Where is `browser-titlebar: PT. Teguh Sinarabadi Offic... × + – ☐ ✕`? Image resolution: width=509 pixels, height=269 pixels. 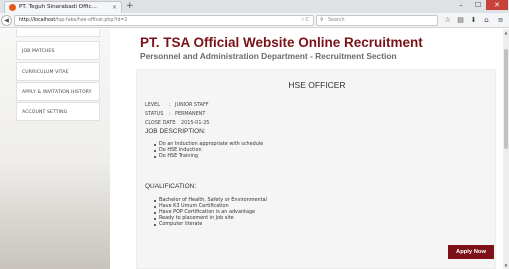 browser-titlebar: PT. Teguh Sinarabadi Offic... × + – ☐ ✕ is located at coordinates (254, 6).